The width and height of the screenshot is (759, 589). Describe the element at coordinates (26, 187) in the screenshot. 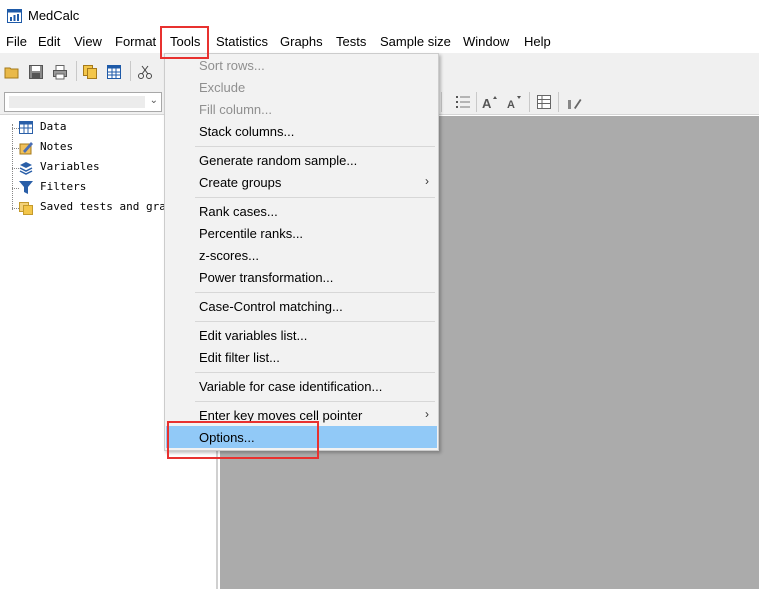

I see `filter-icon` at that location.